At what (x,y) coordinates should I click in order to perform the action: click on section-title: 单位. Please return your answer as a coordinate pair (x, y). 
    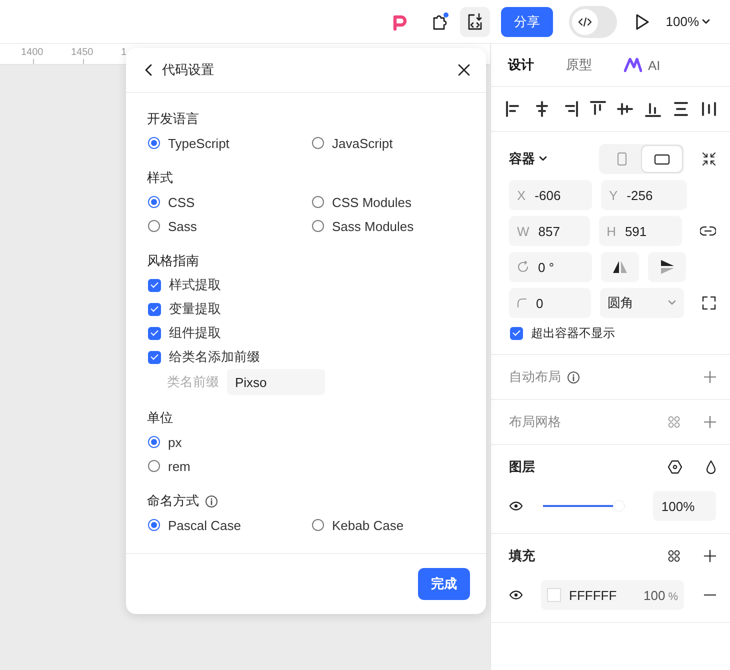
    Looking at the image, I should click on (160, 418).